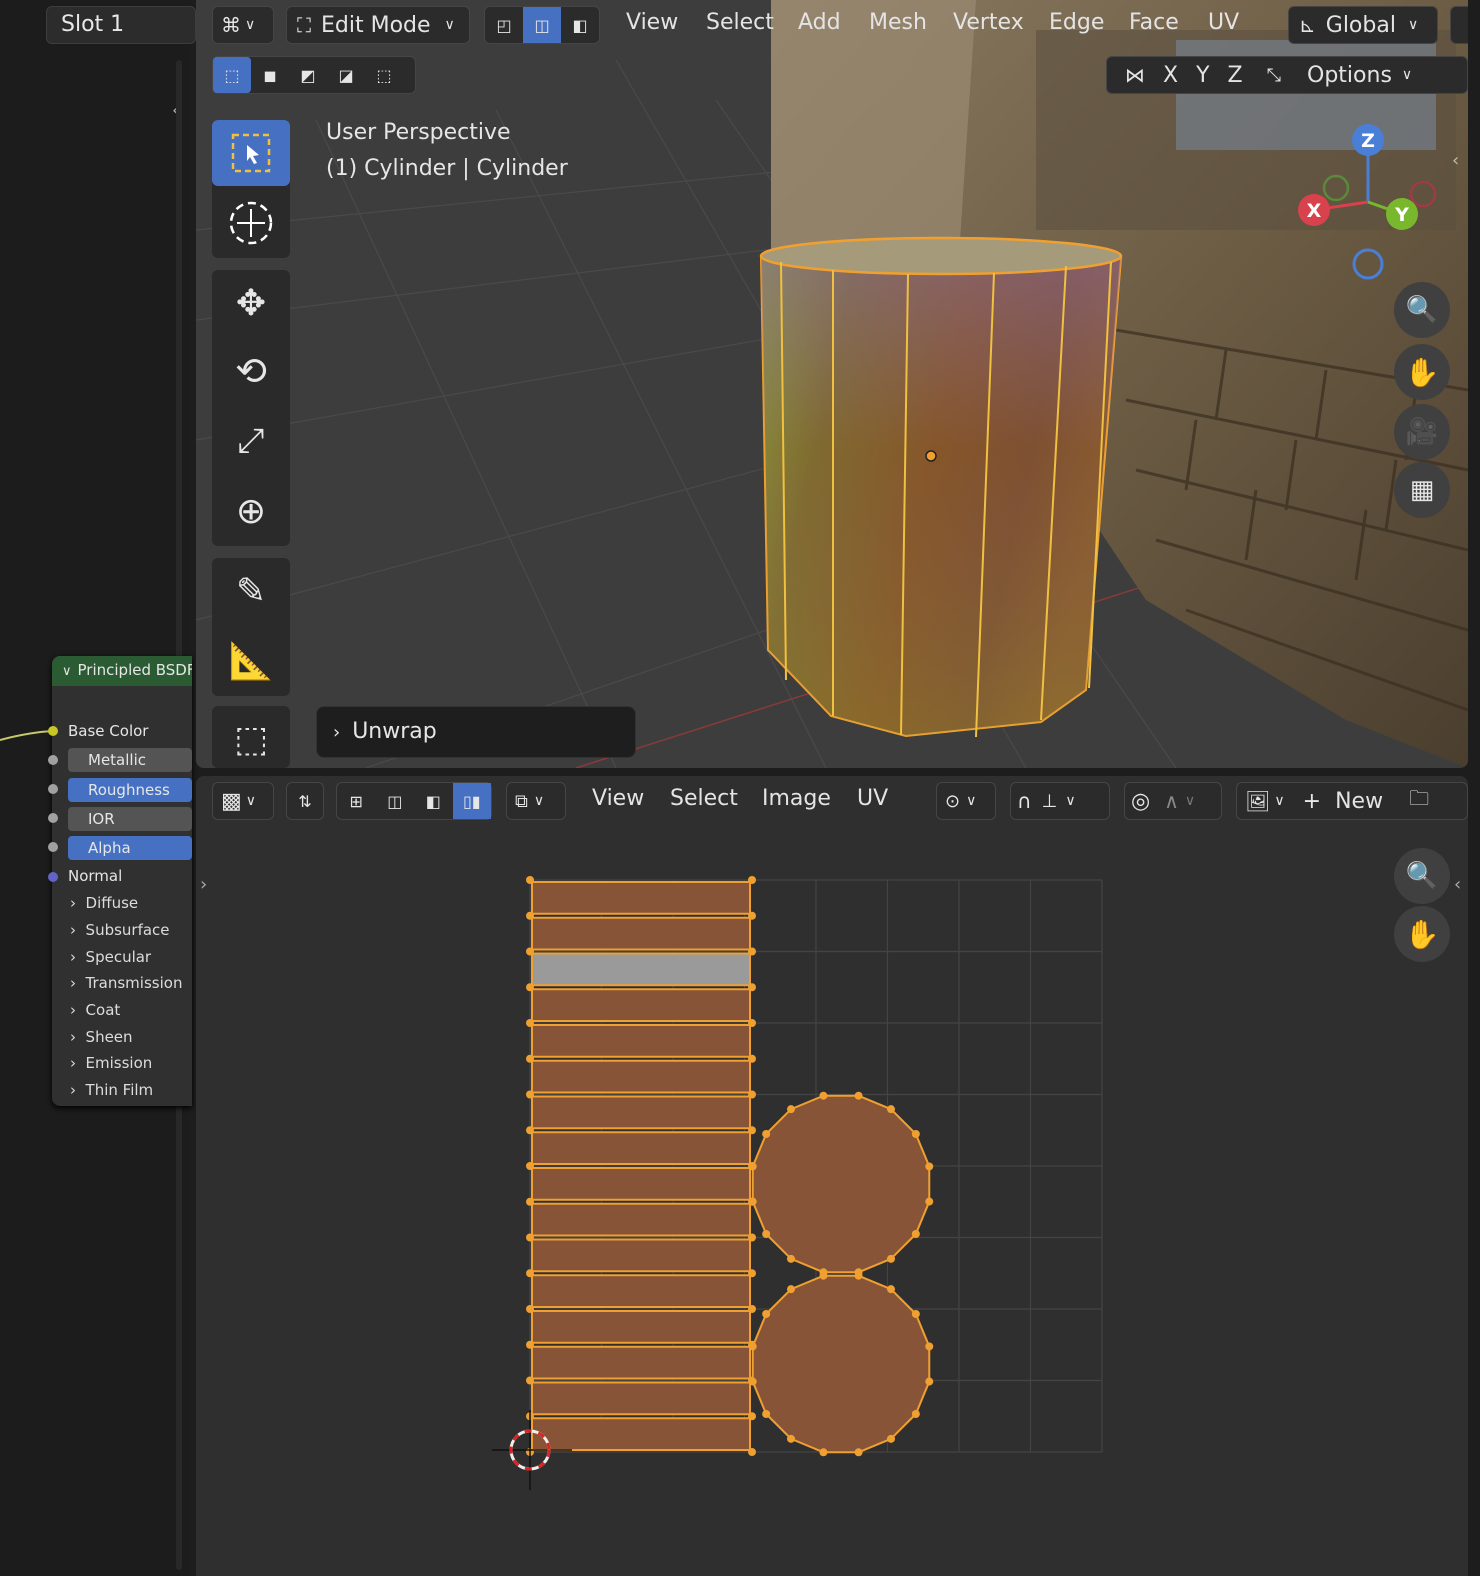  Describe the element at coordinates (740, 22) in the screenshot. I see `menu-select: Select` at that location.